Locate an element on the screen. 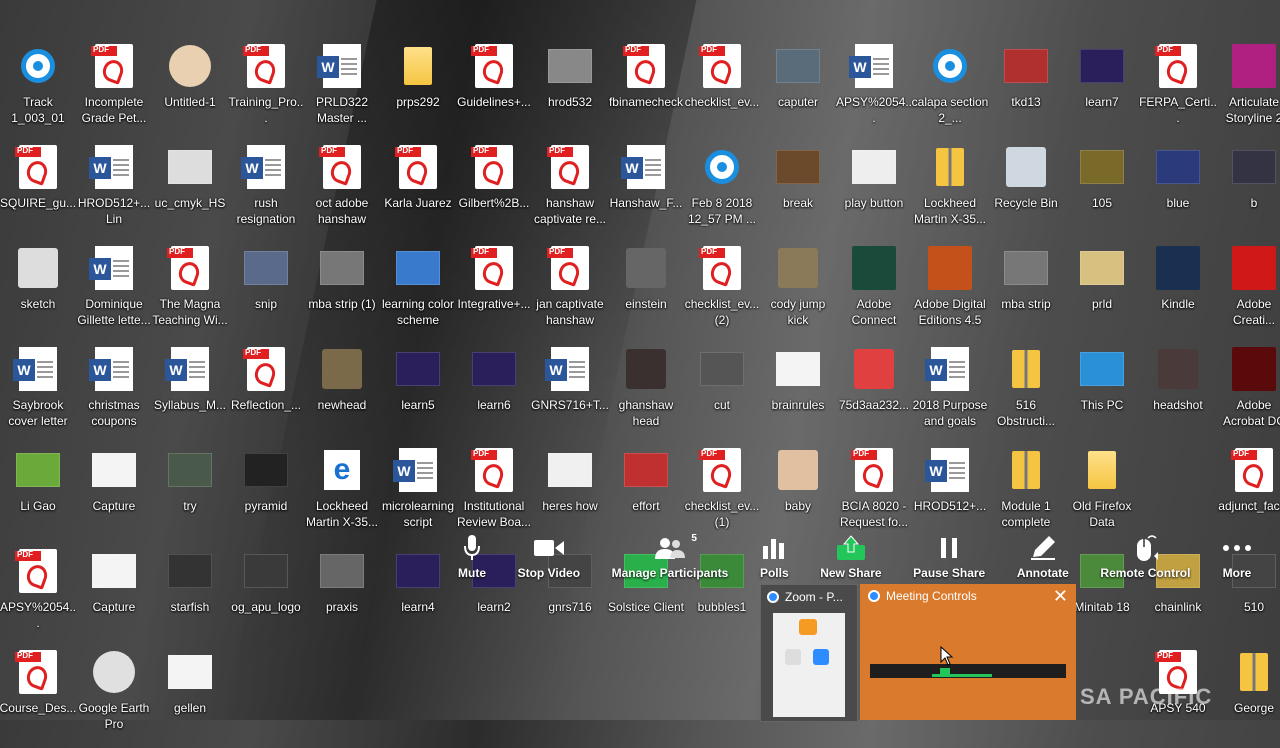 This screenshot has height=748, width=1280. desktop-icon: Adobe Acrobat DC is located at coordinates (1248, 395).